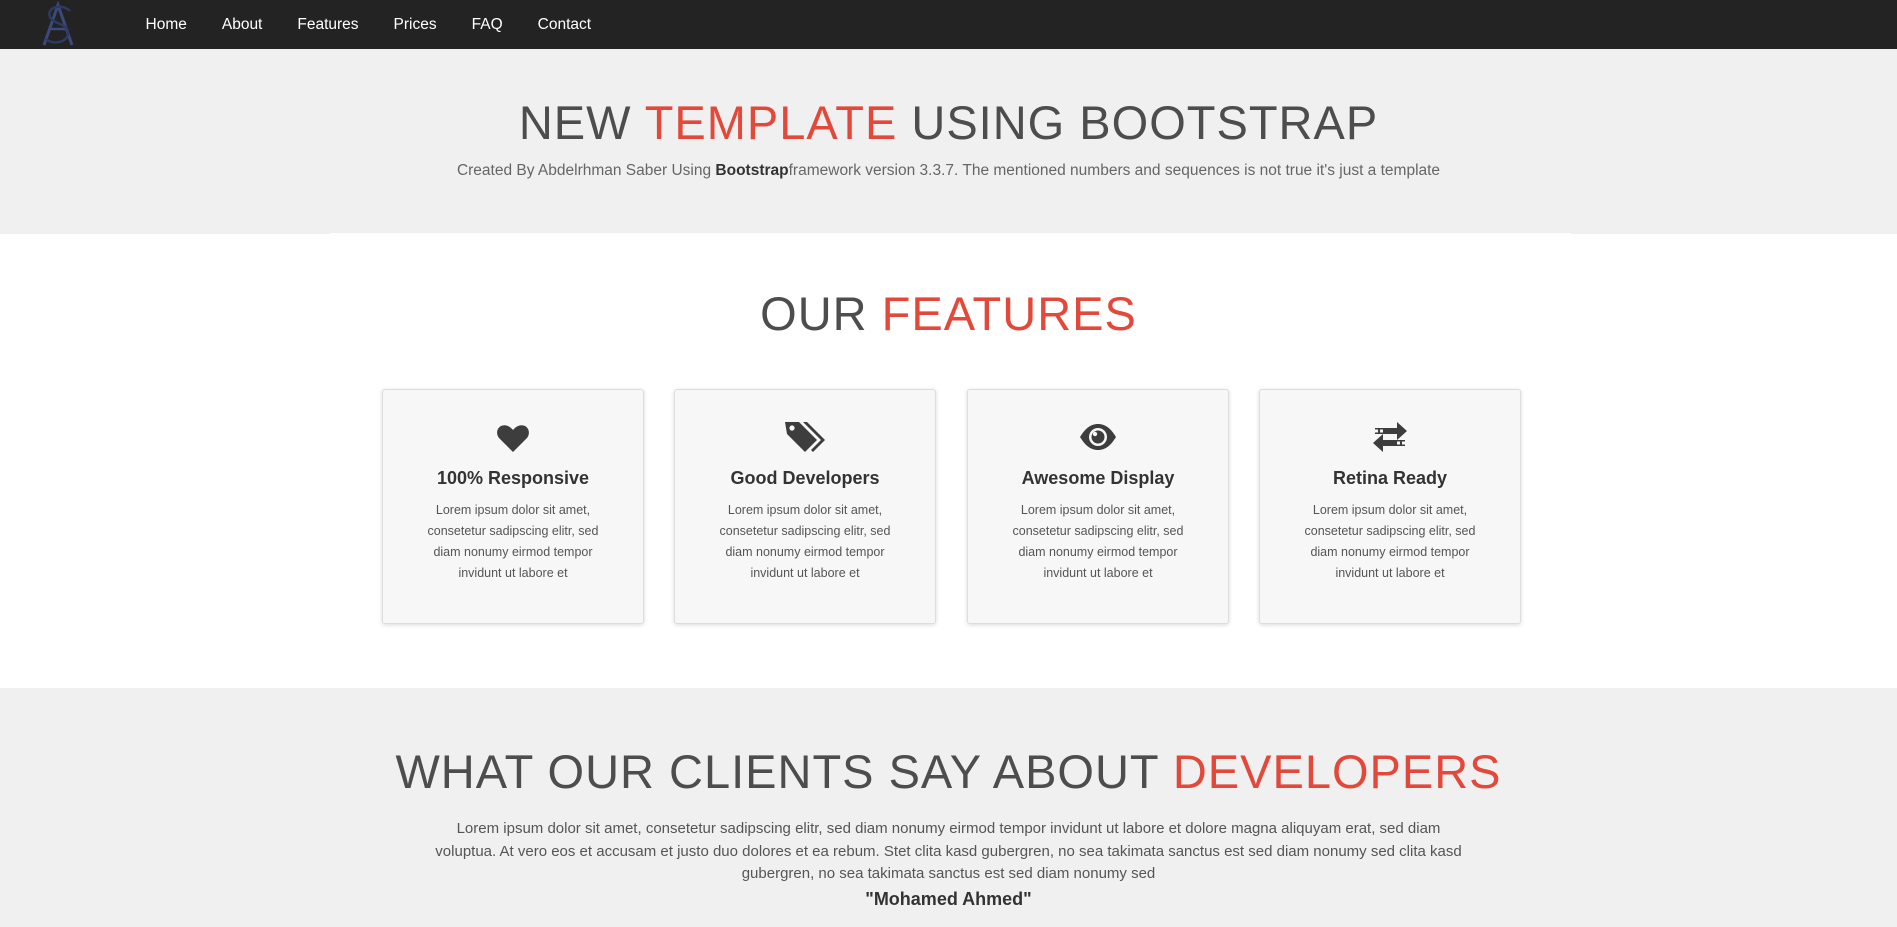 Image resolution: width=1897 pixels, height=927 pixels. I want to click on heart-icon, so click(513, 437).